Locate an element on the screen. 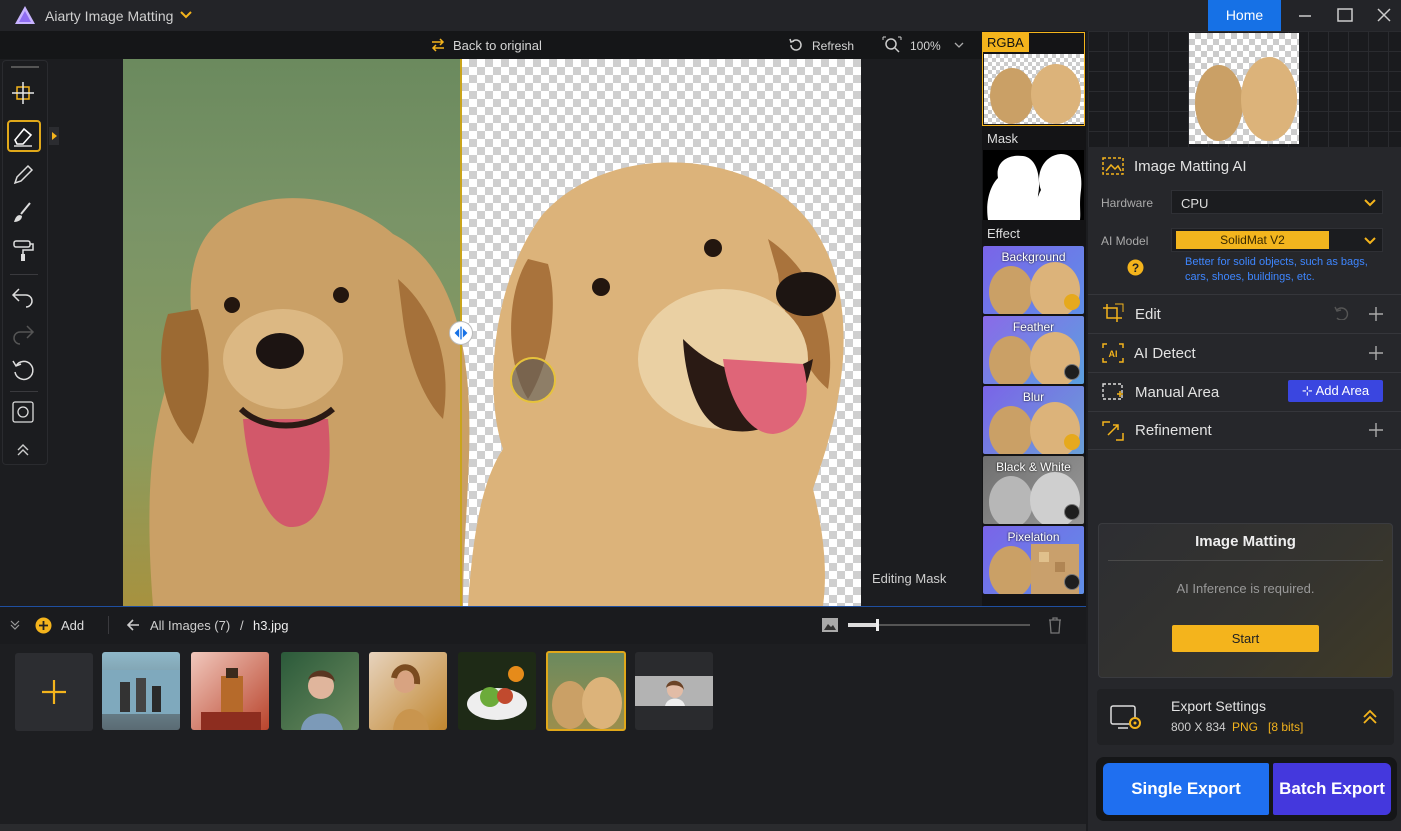 Image resolution: width=1401 pixels, height=831 pixels. split-handle-icon is located at coordinates (461, 333).